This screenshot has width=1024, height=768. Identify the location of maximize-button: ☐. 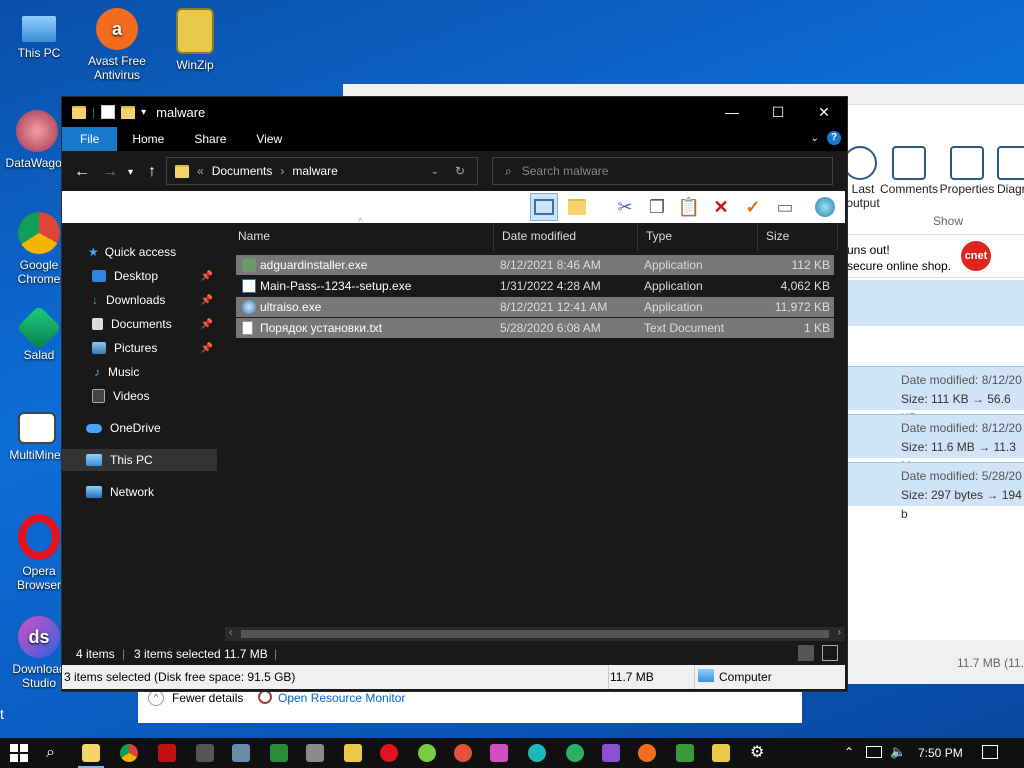
(778, 112).